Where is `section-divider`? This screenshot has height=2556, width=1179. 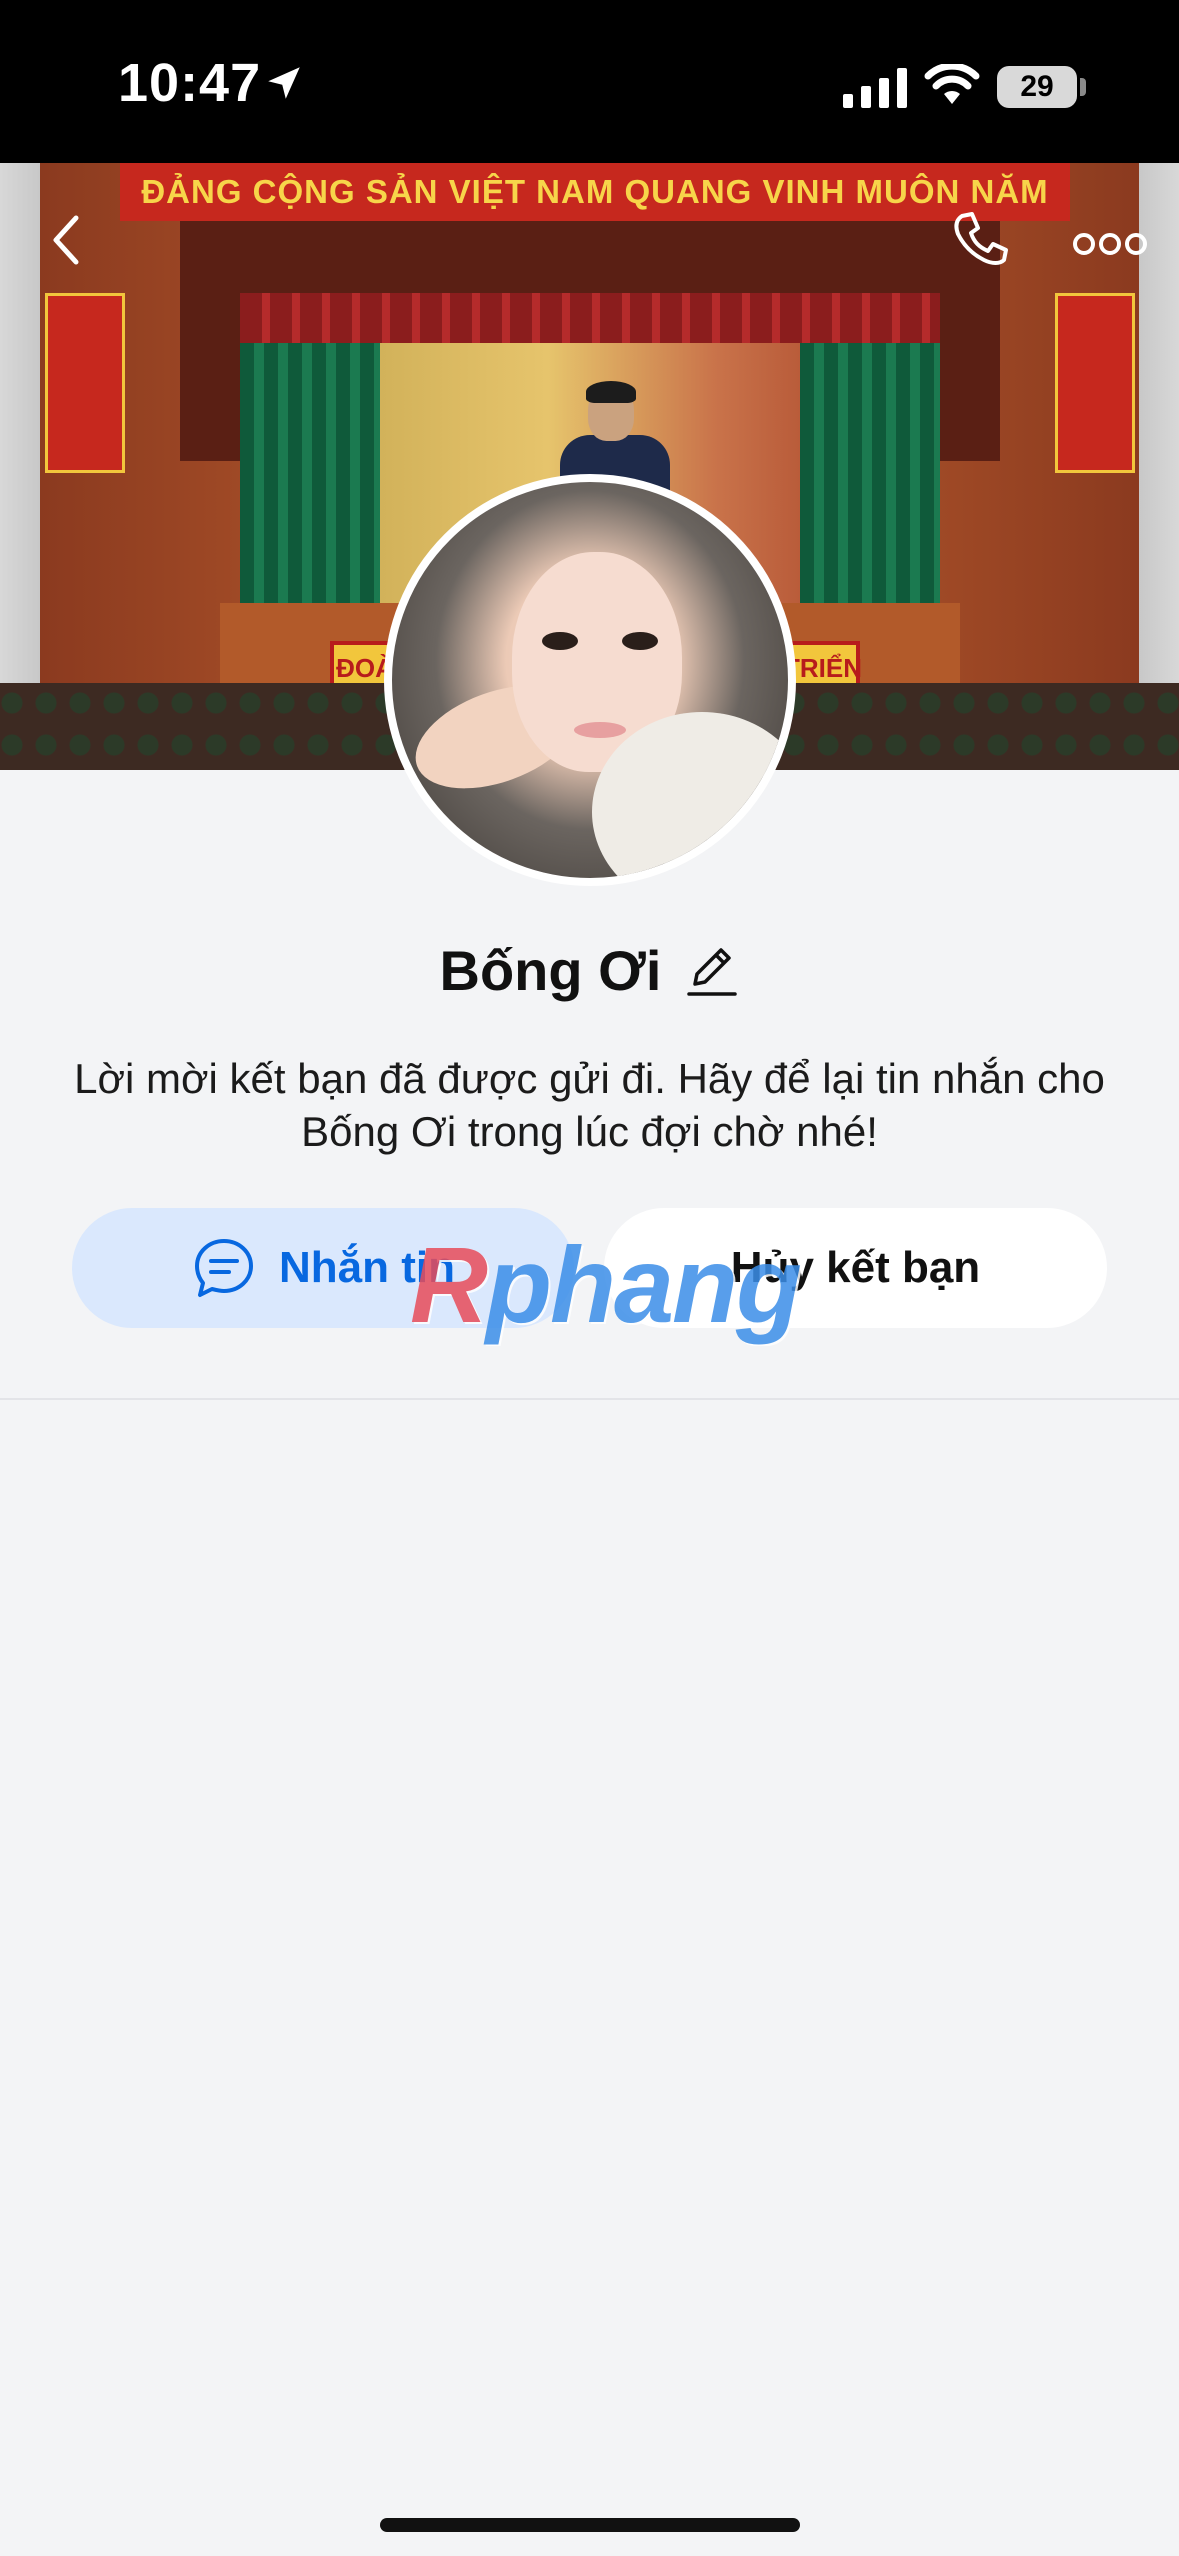 section-divider is located at coordinates (589, 1399).